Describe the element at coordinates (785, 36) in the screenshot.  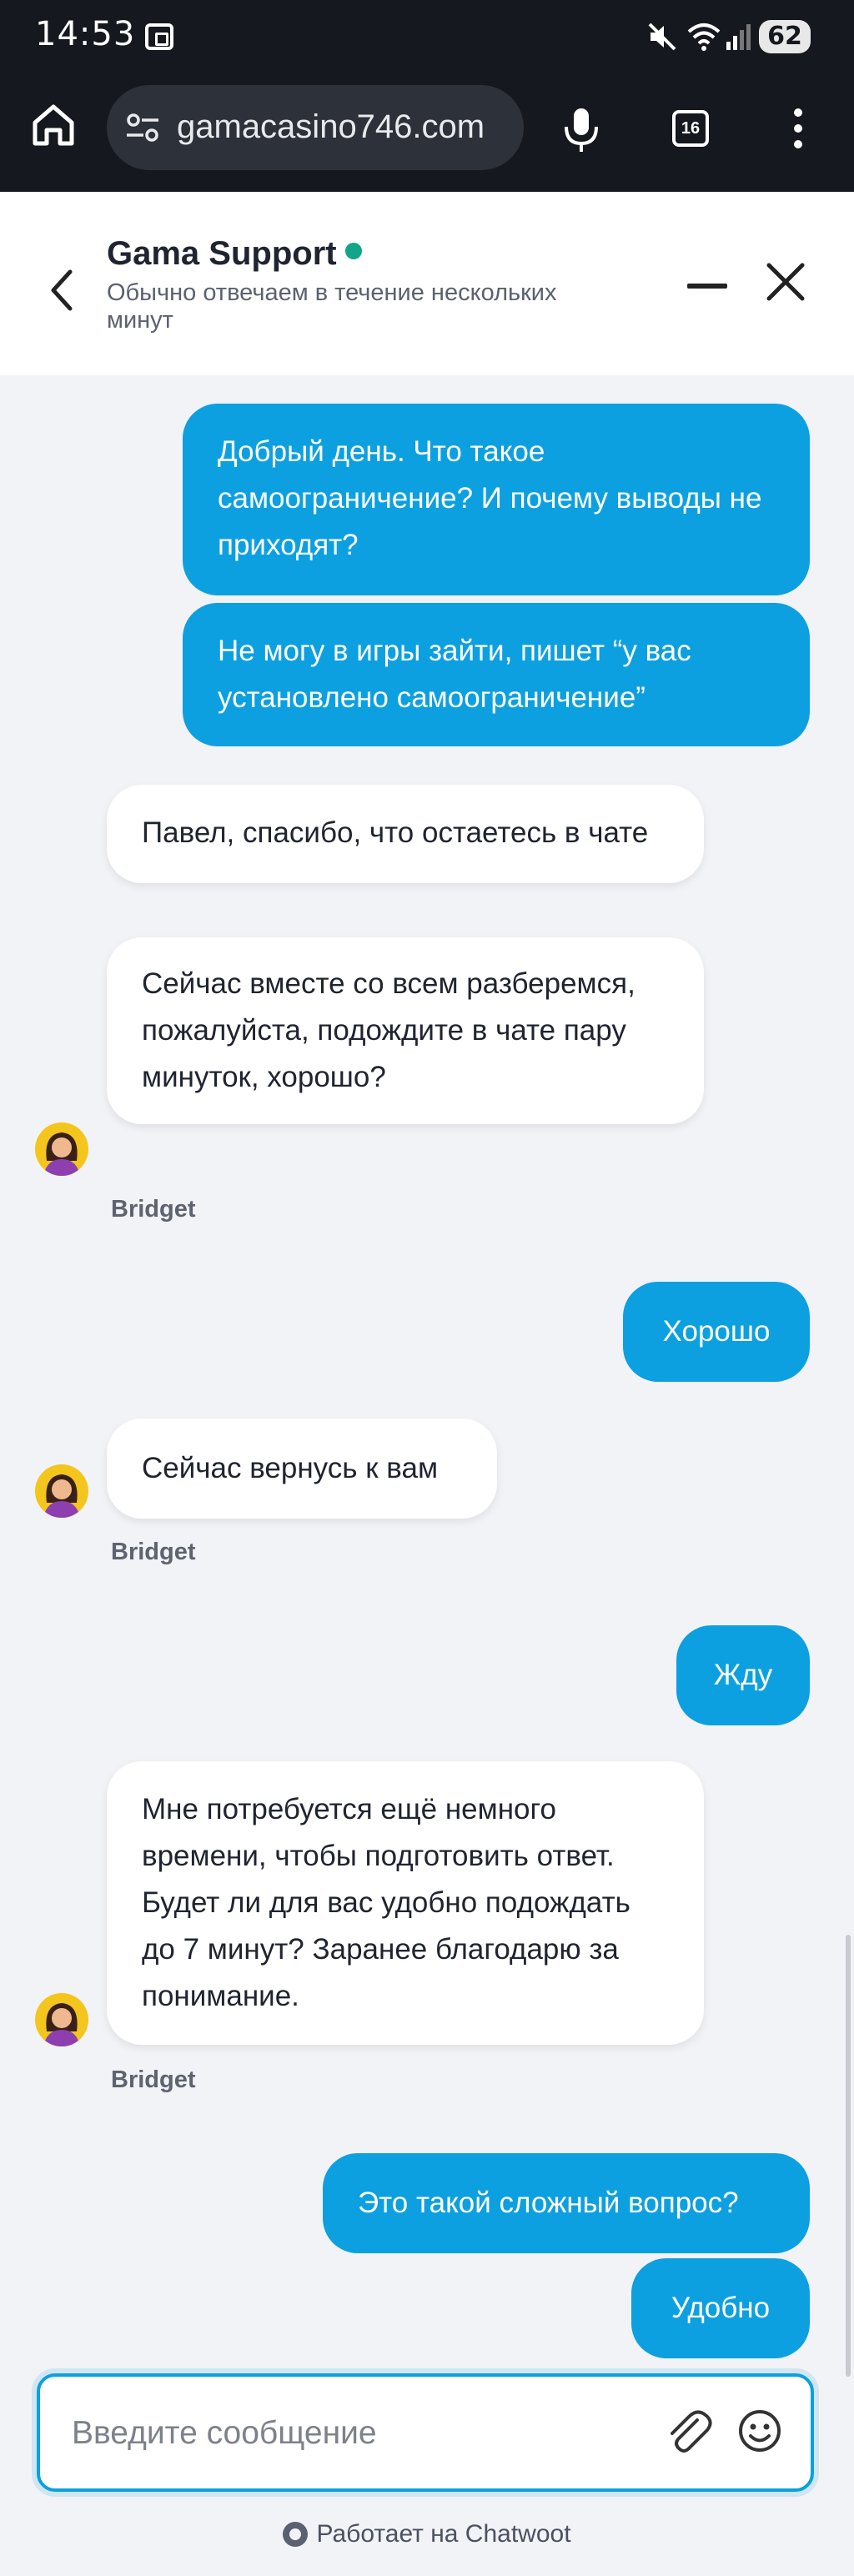
I see `battery-indicator: 62` at that location.